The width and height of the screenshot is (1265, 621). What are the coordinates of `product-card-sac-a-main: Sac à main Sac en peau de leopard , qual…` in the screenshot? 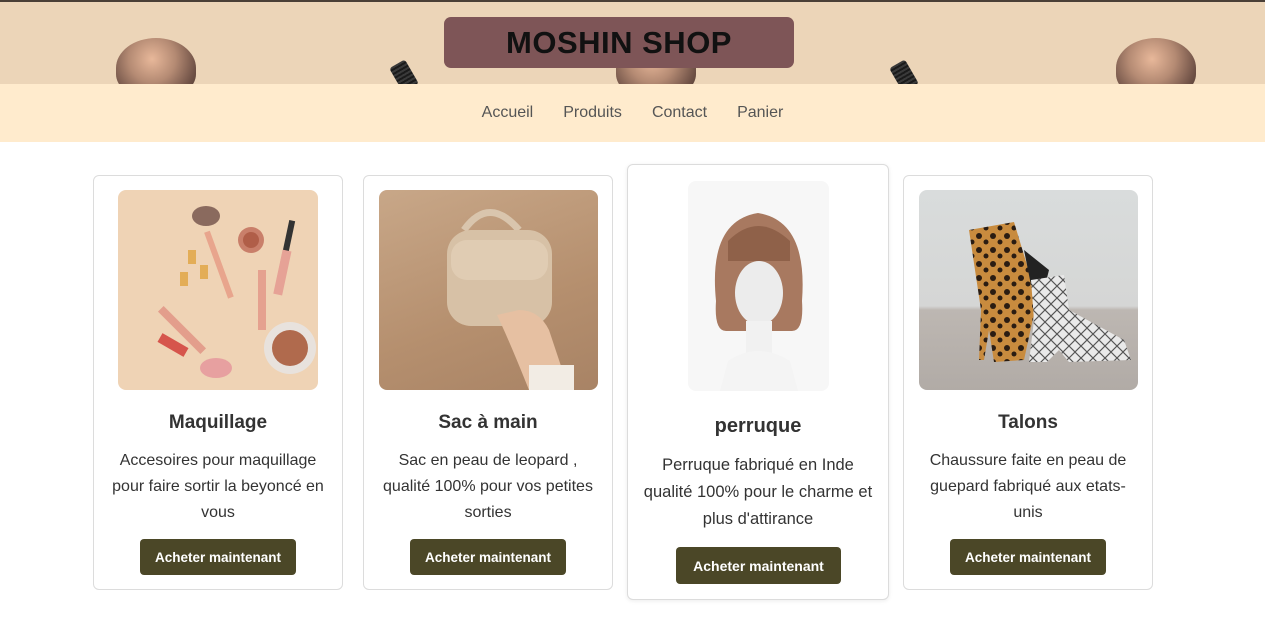 It's located at (488, 382).